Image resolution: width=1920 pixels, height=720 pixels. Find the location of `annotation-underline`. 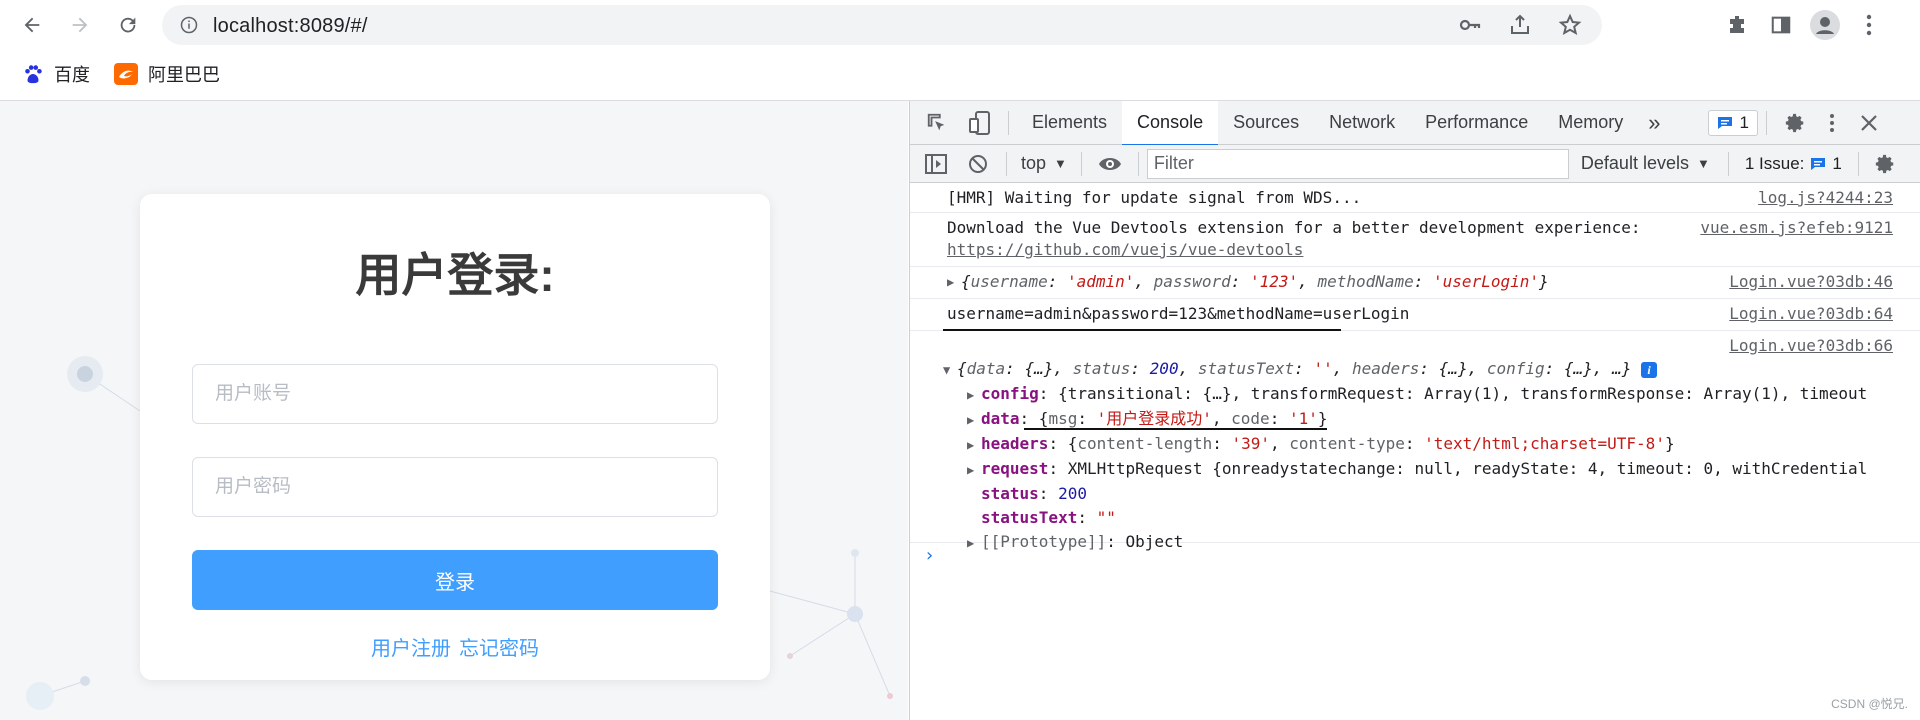

annotation-underline is located at coordinates (1175, 429).